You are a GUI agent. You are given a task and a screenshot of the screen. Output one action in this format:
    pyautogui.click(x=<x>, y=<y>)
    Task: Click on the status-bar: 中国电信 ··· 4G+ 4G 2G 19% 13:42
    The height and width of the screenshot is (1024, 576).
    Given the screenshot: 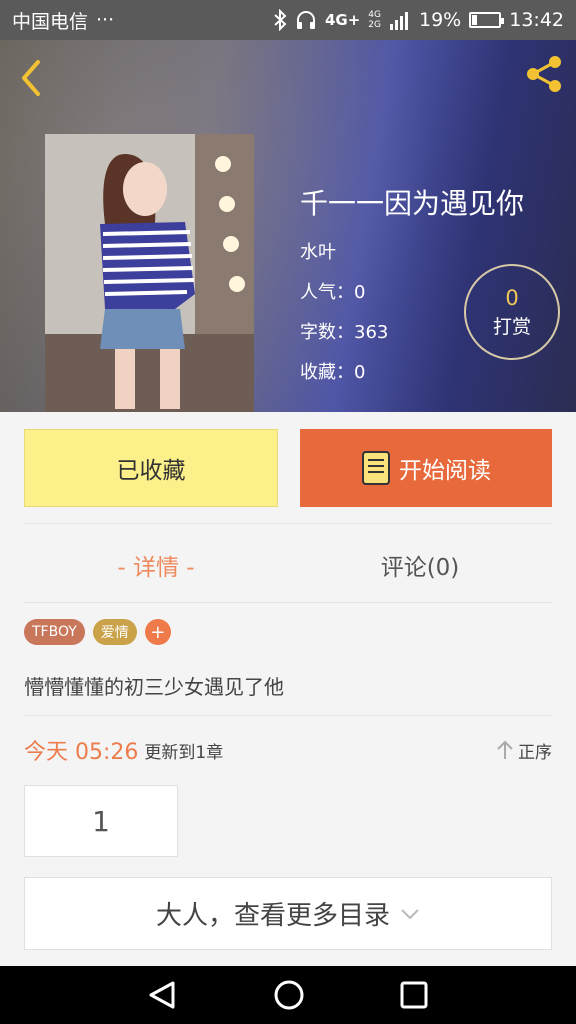 What is the action you would take?
    pyautogui.click(x=288, y=20)
    